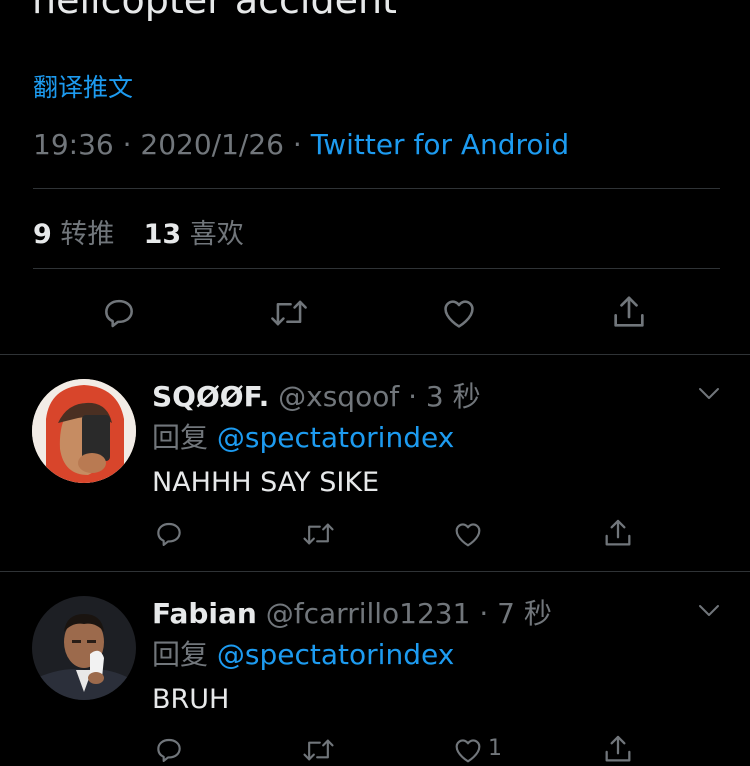 The width and height of the screenshot is (750, 766). What do you see at coordinates (212, 144) in the screenshot?
I see `tweet-date: 2020/1/26` at bounding box center [212, 144].